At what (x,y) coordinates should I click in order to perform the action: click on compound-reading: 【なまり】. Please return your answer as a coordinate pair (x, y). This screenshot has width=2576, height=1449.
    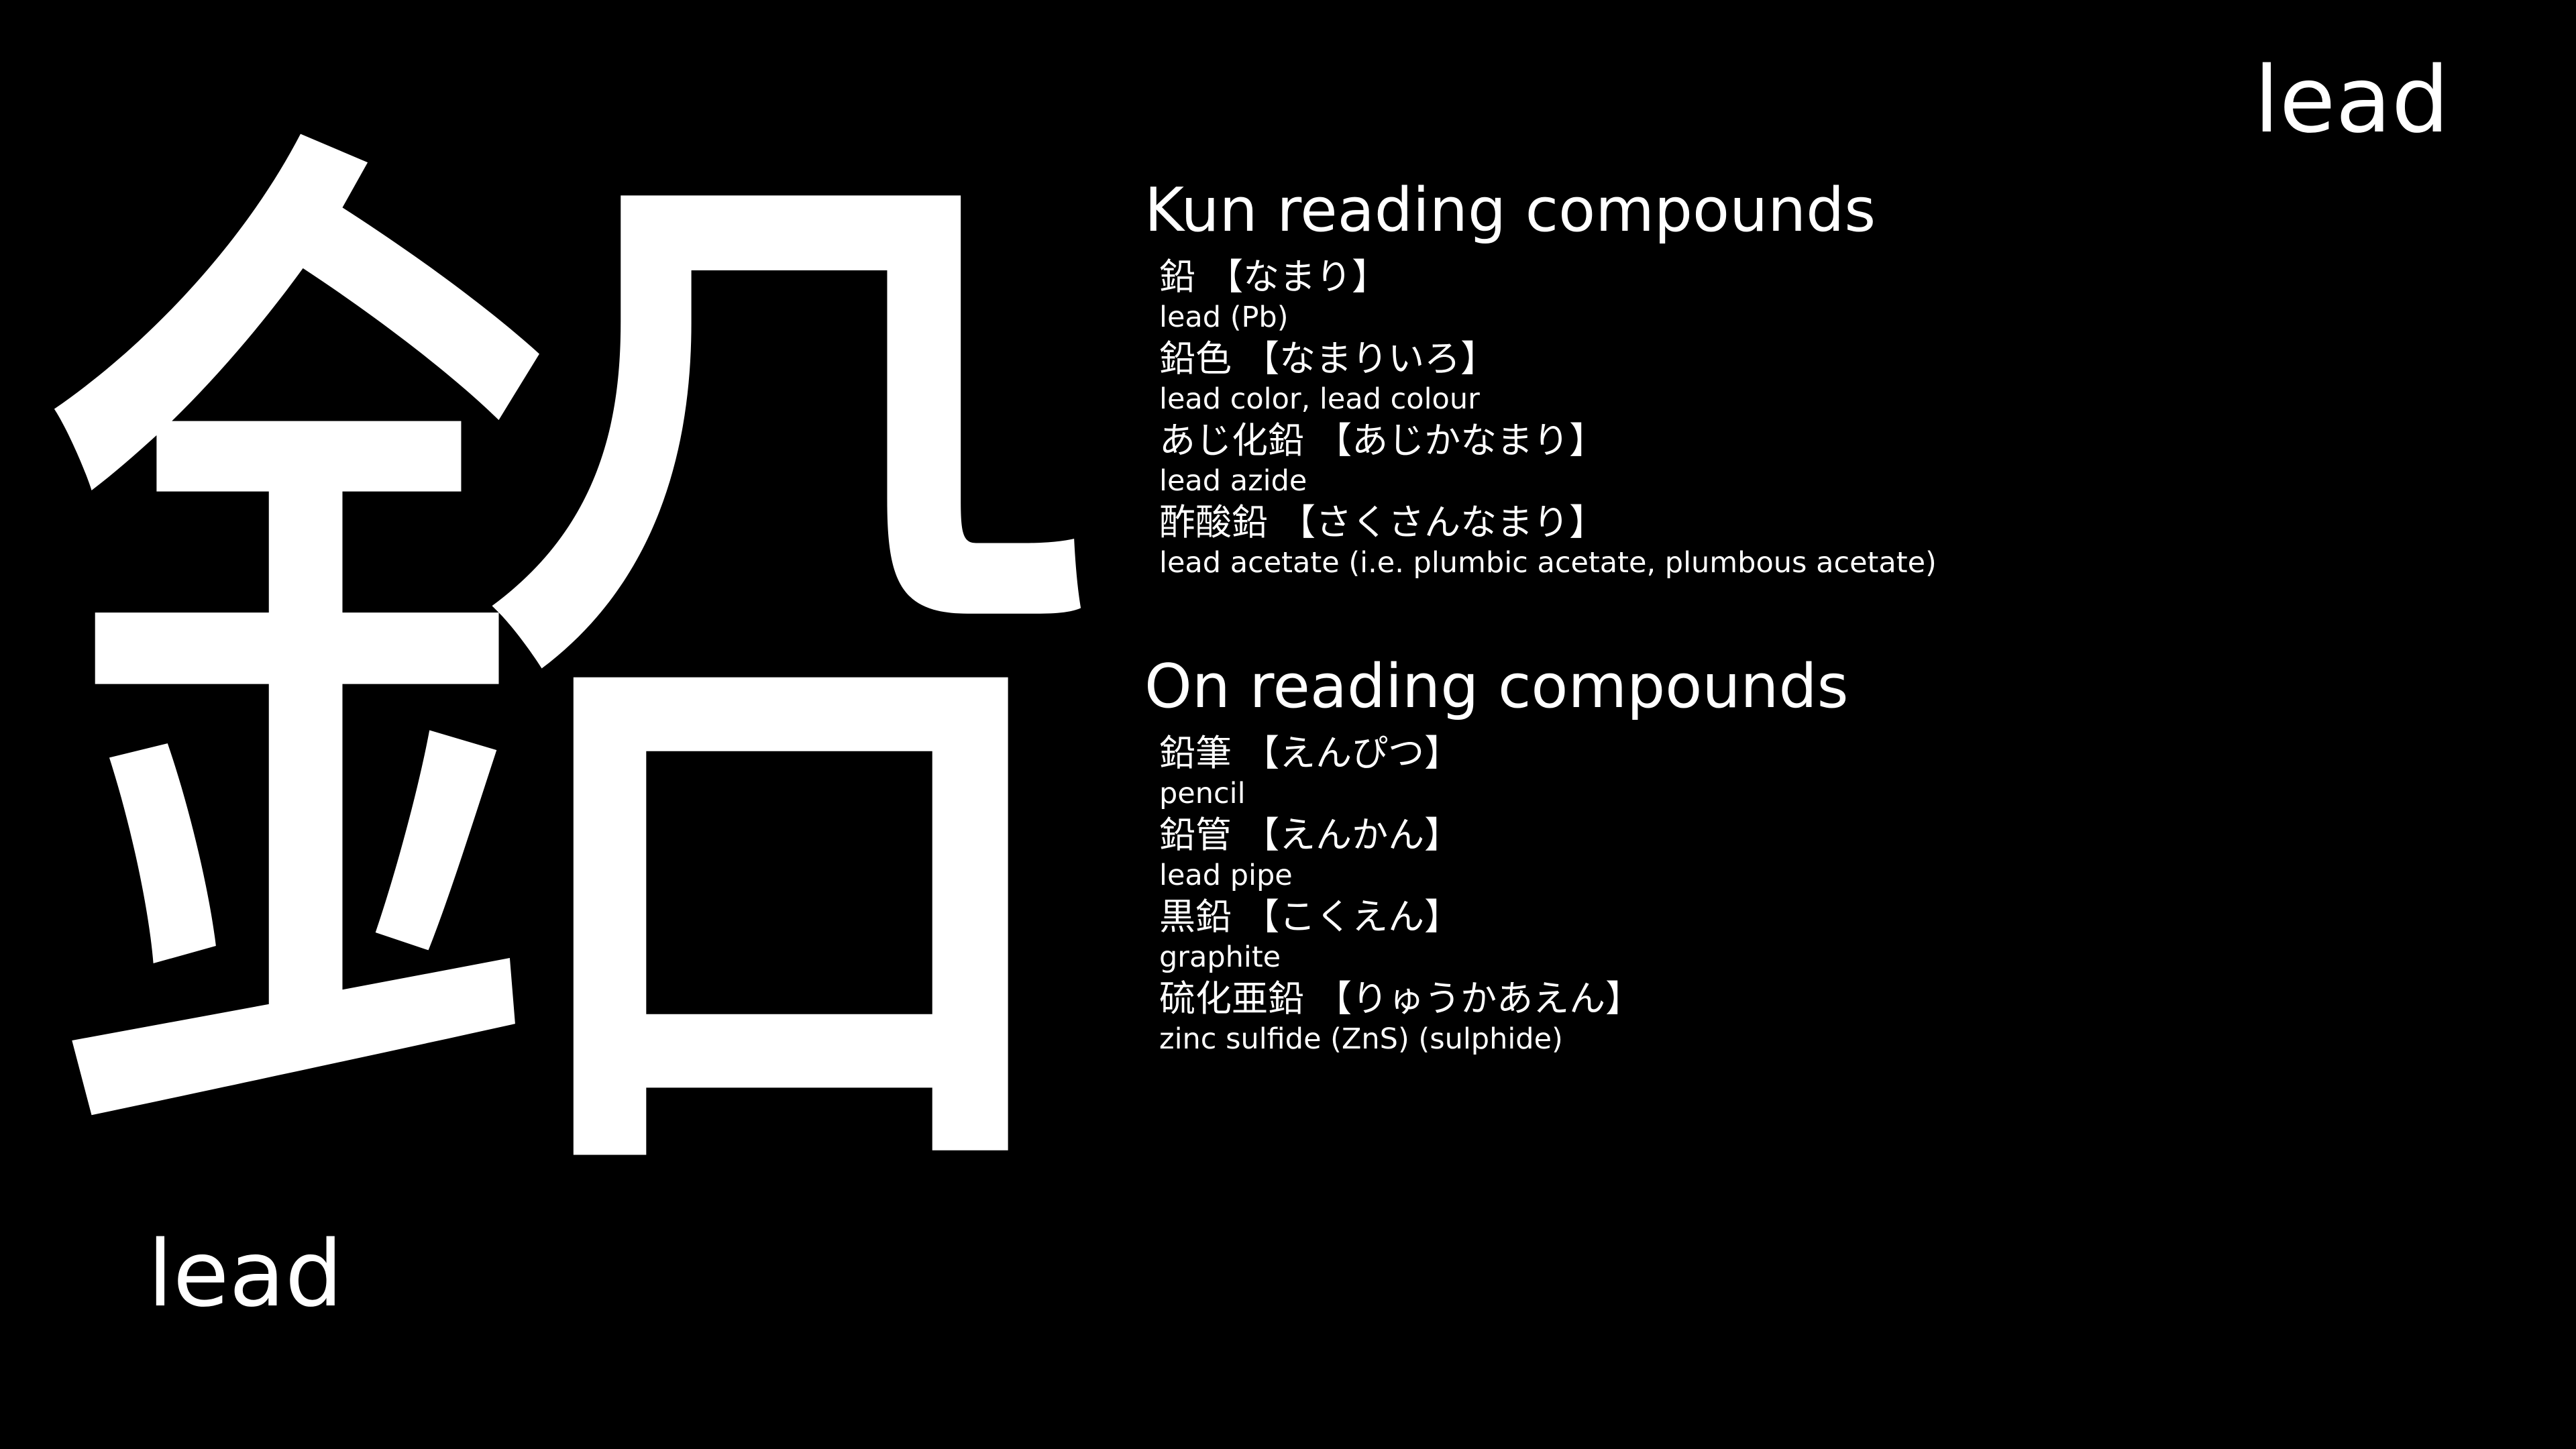
    Looking at the image, I should click on (1298, 277).